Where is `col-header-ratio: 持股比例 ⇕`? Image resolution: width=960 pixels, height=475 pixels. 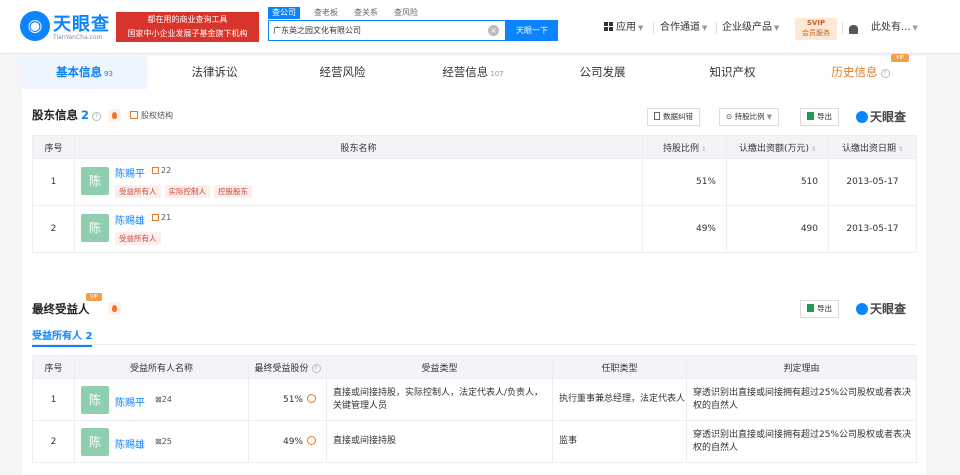
col-header-ratio: 持股比例 ⇕ is located at coordinates (684, 147).